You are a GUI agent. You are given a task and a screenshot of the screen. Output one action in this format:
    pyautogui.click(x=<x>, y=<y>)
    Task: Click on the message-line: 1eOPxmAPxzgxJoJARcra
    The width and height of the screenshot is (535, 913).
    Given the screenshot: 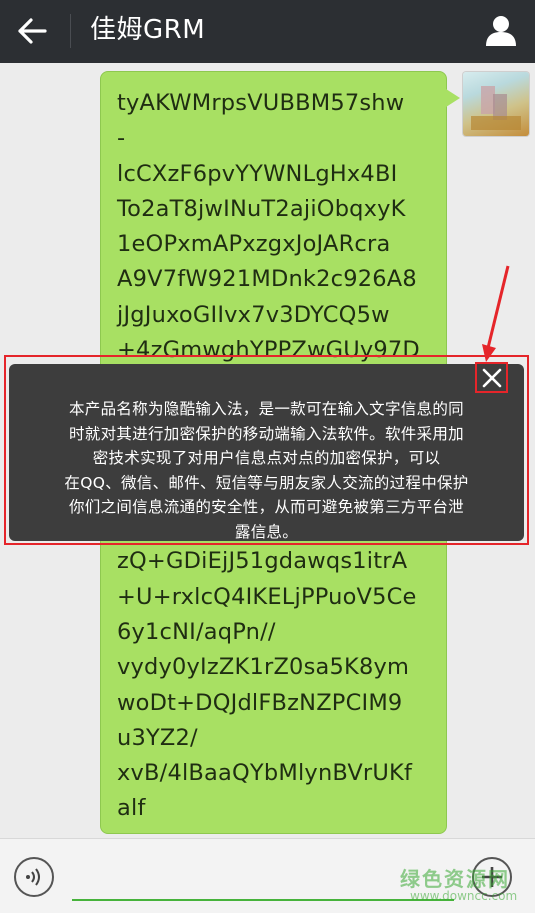 What is the action you would take?
    pyautogui.click(x=254, y=244)
    